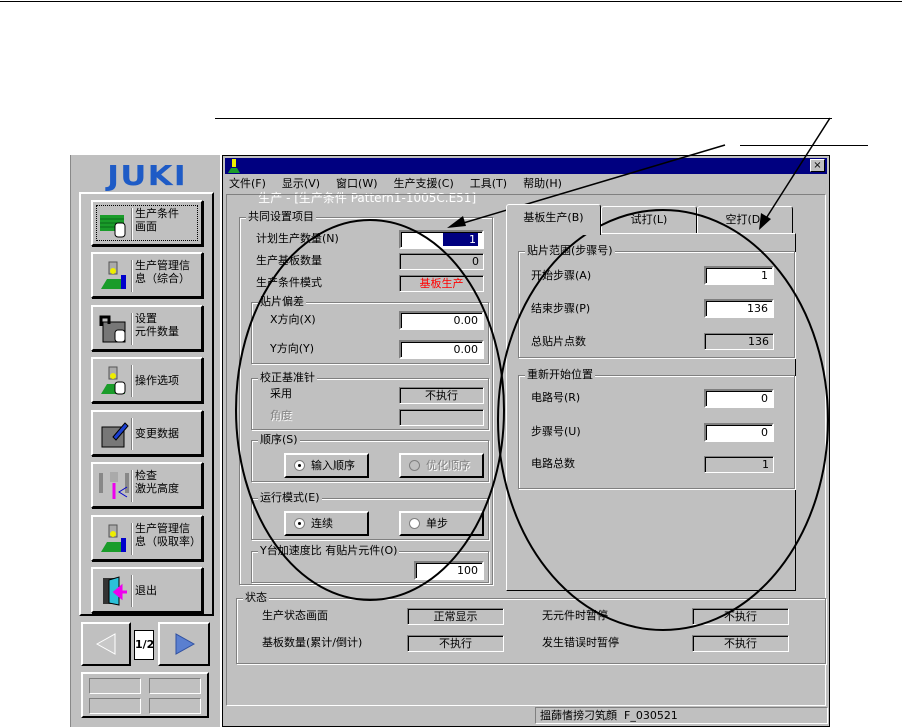 The height and width of the screenshot is (727, 902). What do you see at coordinates (441, 523) in the screenshot?
I see `run-step-radio: 单步` at bounding box center [441, 523].